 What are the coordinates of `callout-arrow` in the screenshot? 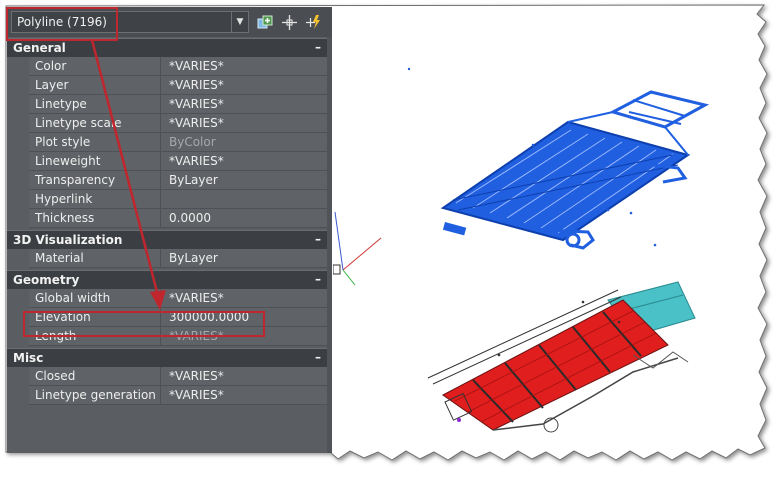 It's located at (128, 174).